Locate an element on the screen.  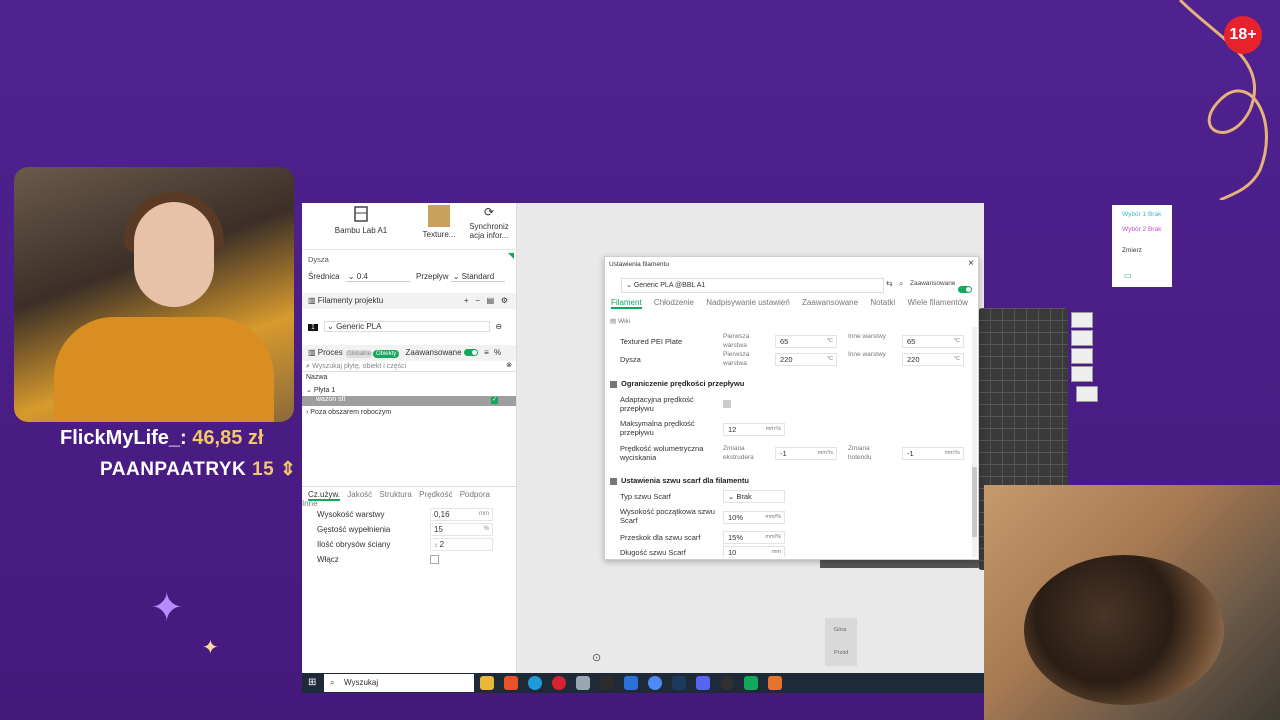
objects-tab: Obiekty is located at coordinates (386, 354).